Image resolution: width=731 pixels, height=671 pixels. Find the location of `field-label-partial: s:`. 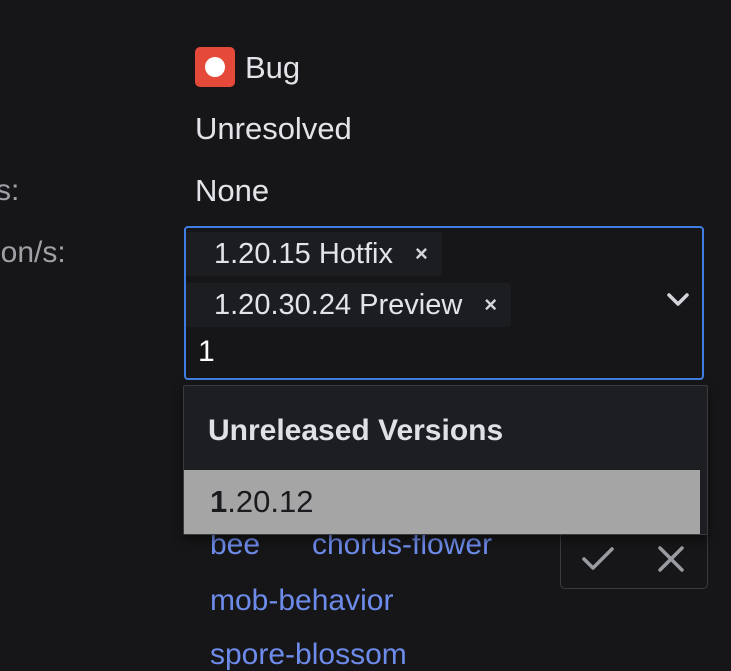

field-label-partial: s: is located at coordinates (10, 190).